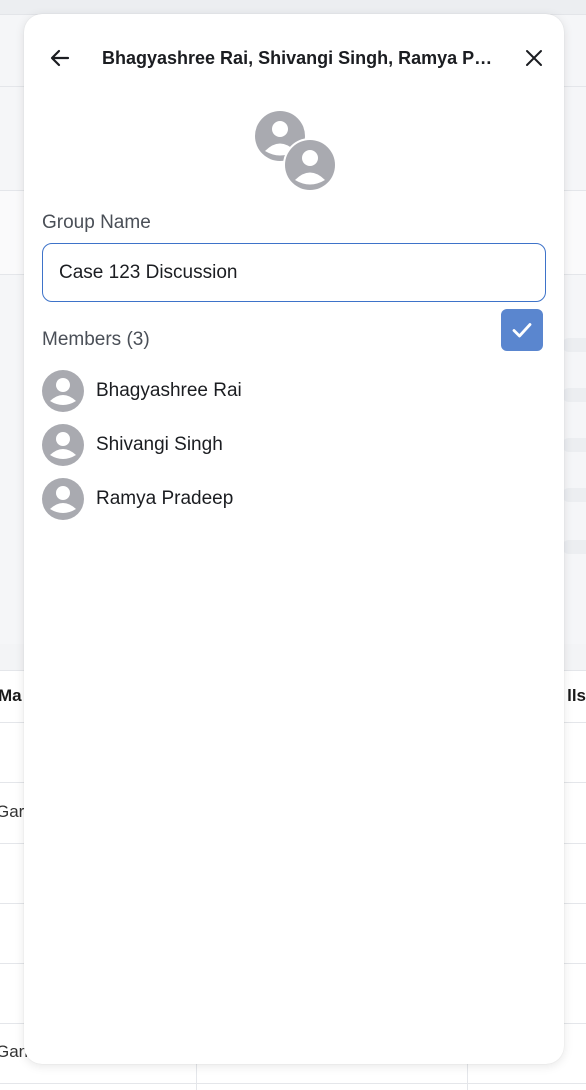  I want to click on close-icon, so click(534, 58).